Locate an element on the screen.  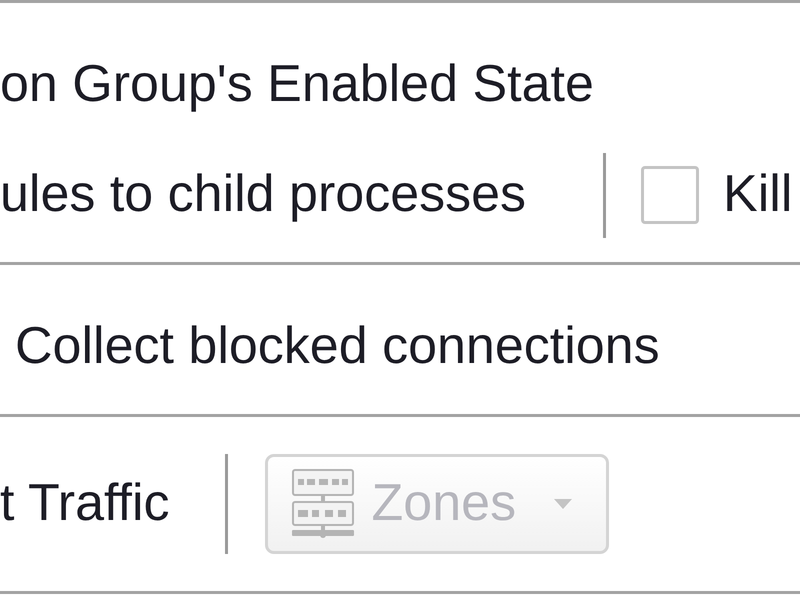
checkbox-label: Kill is located at coordinates (757, 195).